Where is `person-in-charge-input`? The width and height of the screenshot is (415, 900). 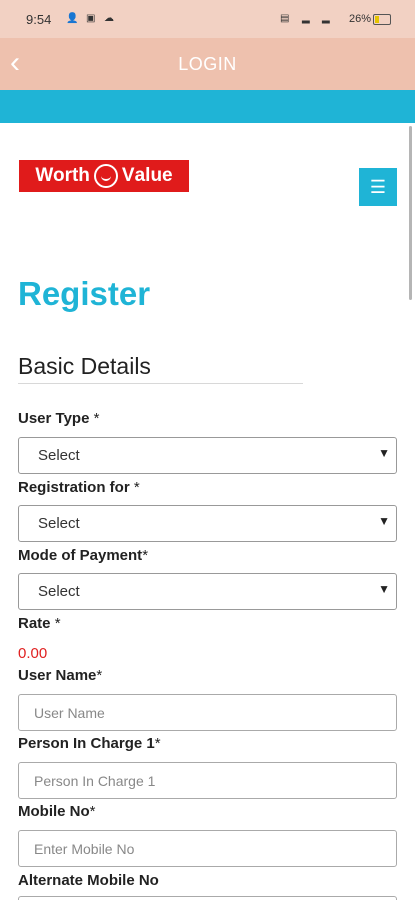
person-in-charge-input is located at coordinates (207, 780).